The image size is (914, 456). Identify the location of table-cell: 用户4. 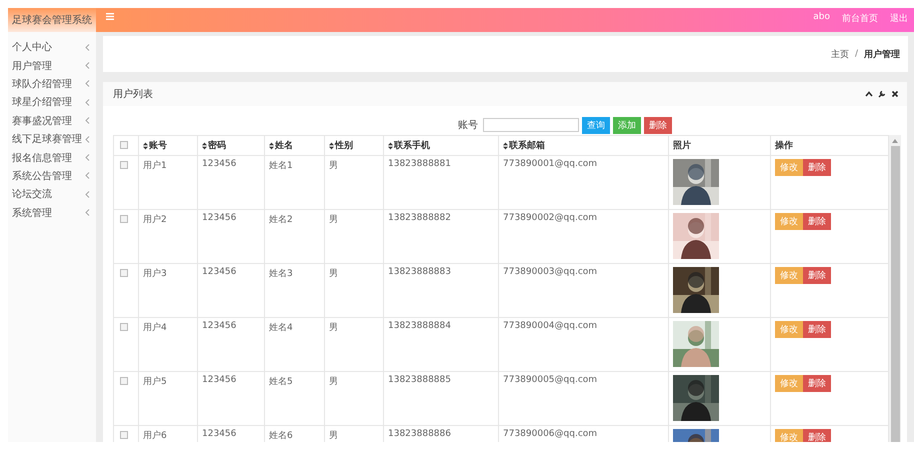
(155, 328).